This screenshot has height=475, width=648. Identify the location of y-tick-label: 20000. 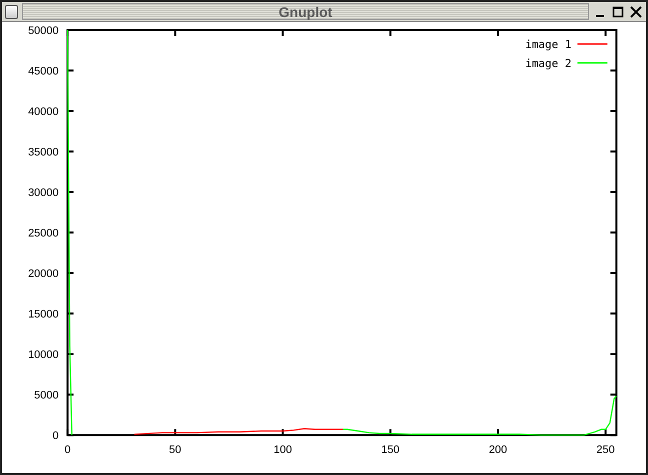
(43, 274).